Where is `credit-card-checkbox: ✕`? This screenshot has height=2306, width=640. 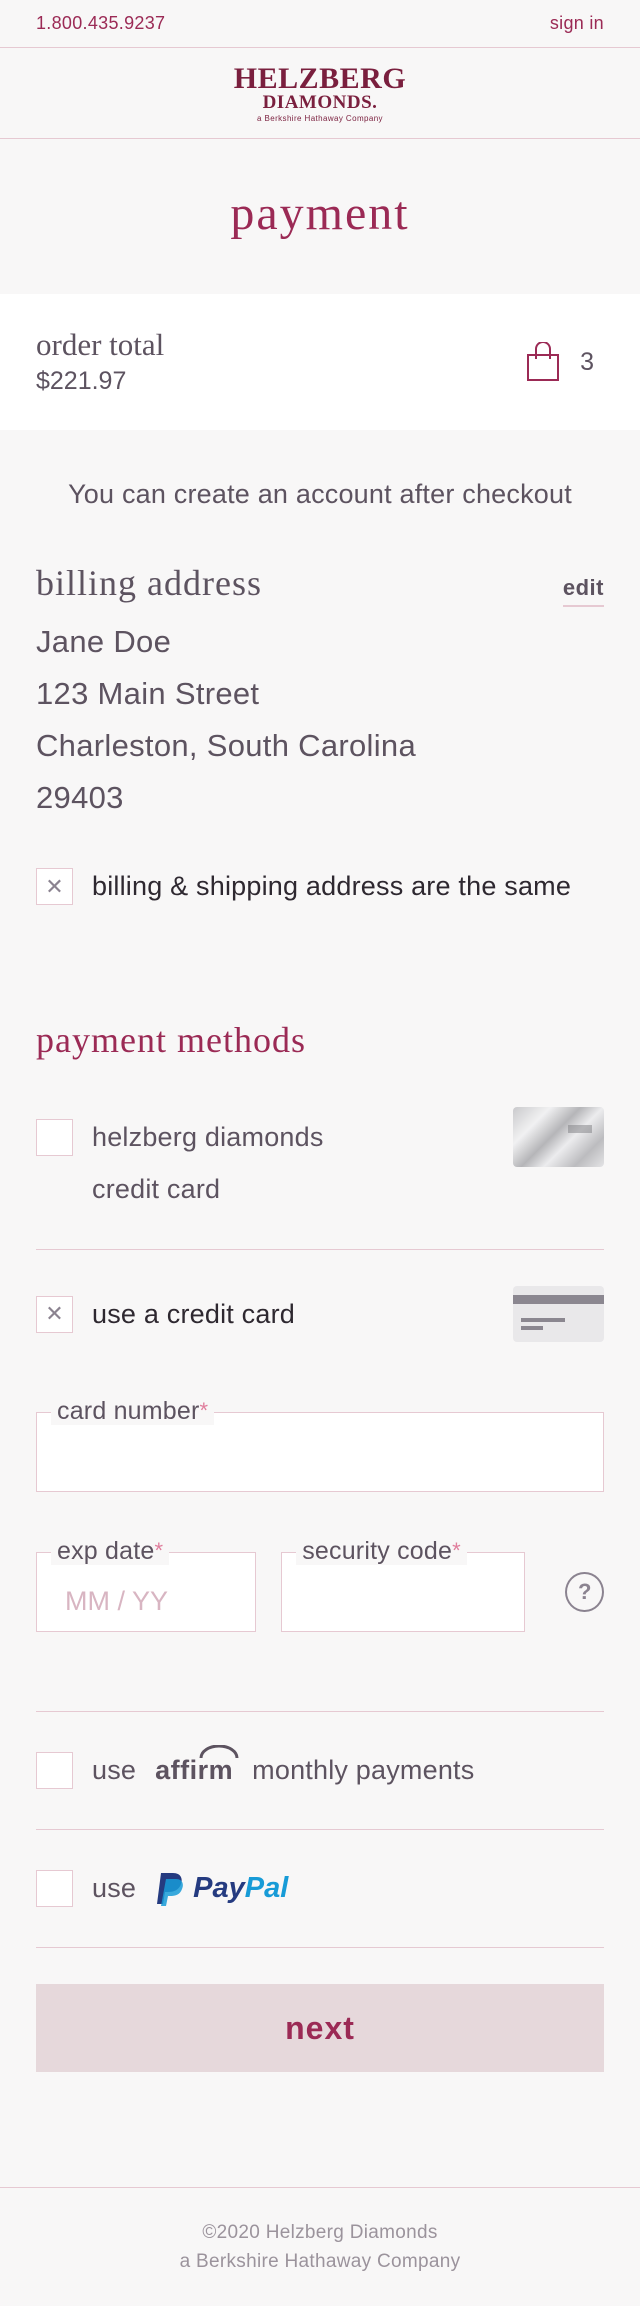
credit-card-checkbox: ✕ is located at coordinates (54, 1314).